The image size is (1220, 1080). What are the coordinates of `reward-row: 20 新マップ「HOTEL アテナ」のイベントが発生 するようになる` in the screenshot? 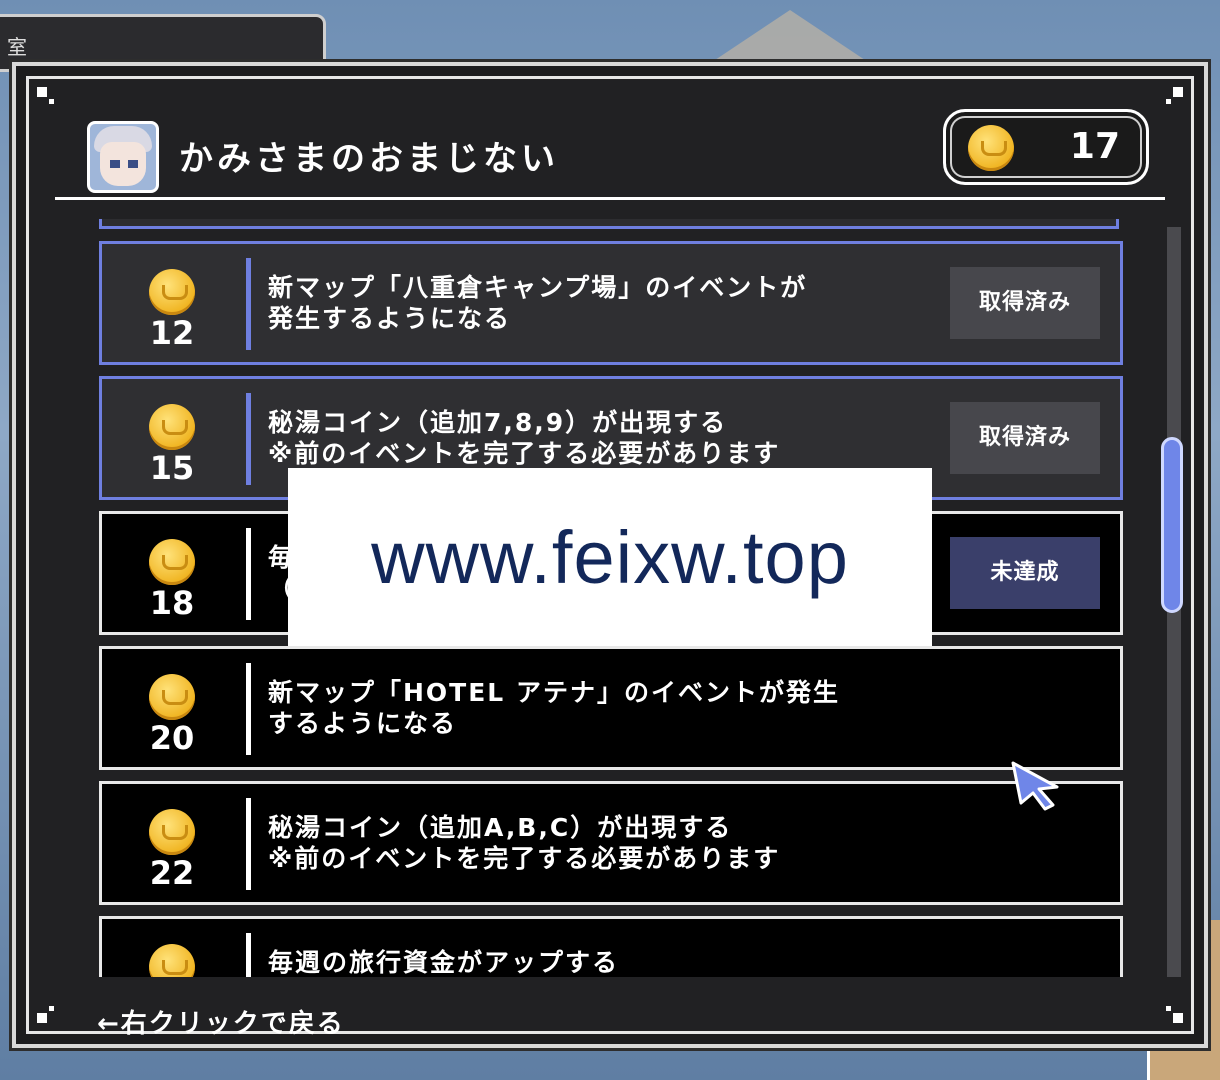 It's located at (611, 708).